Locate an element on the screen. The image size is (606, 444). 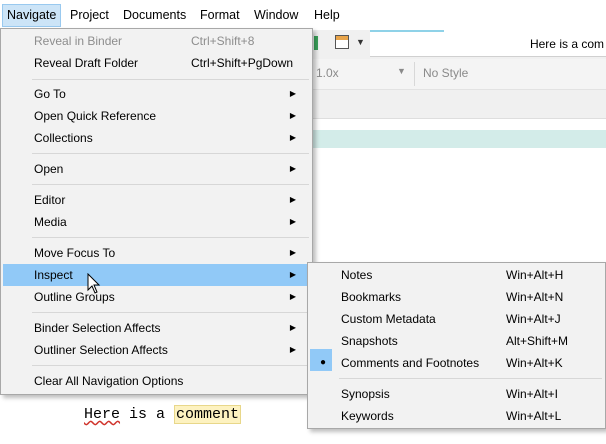
menu-item-label: Snapshots is located at coordinates (369, 341).